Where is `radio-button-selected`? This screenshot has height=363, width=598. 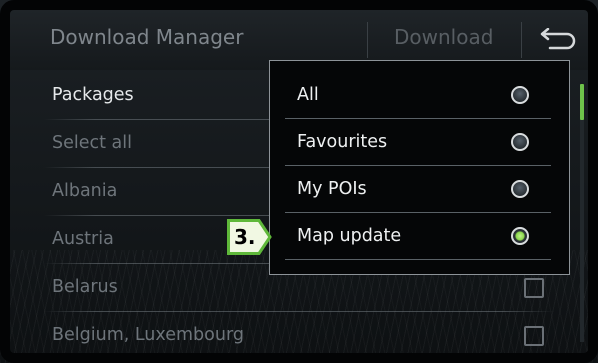 radio-button-selected is located at coordinates (520, 236).